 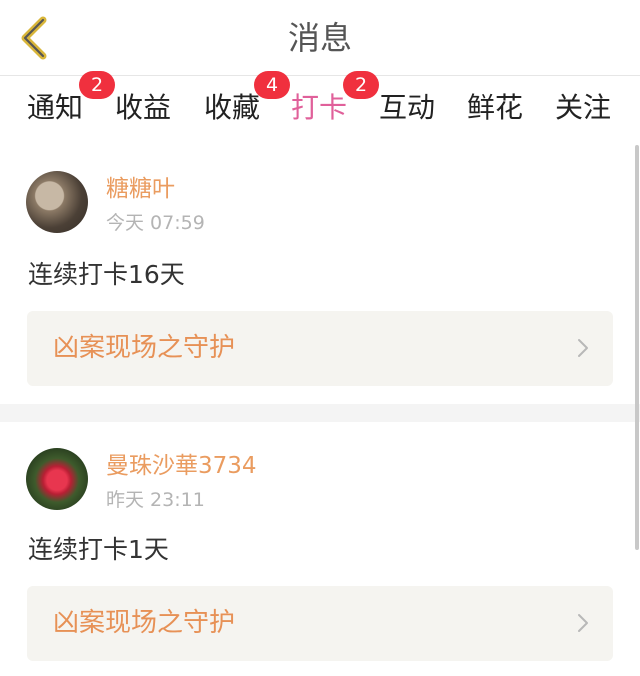 I want to click on section-divider, so click(x=320, y=413).